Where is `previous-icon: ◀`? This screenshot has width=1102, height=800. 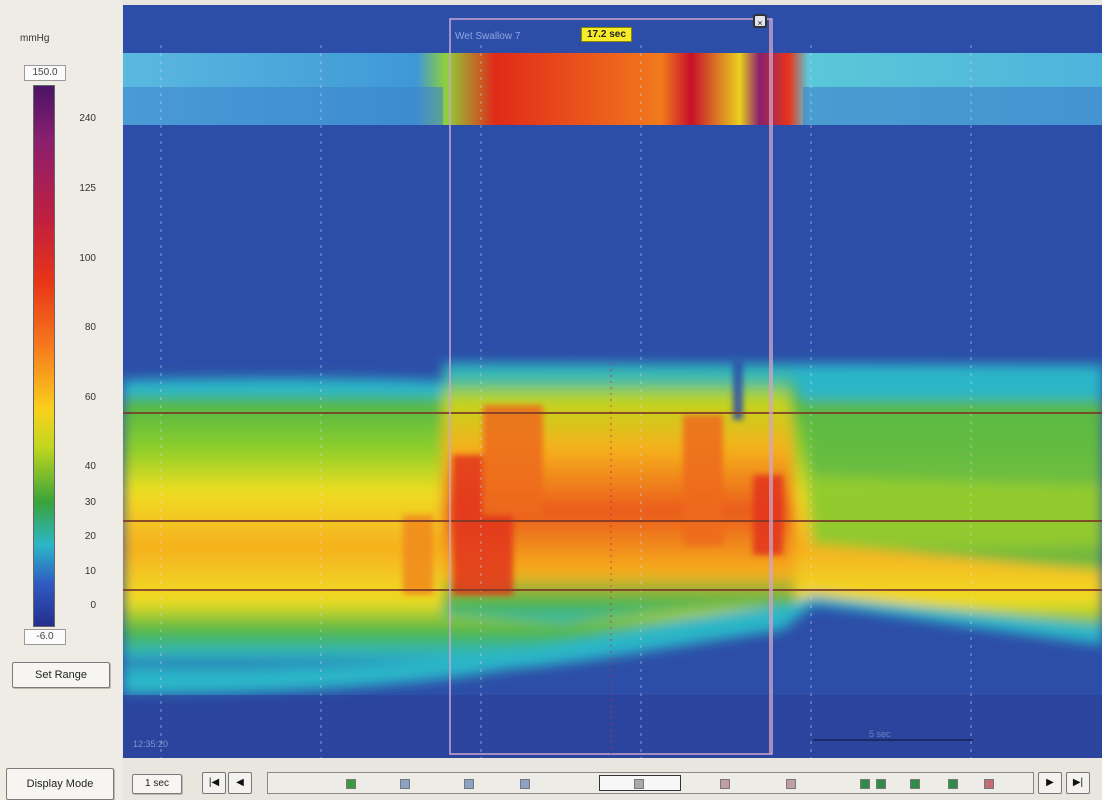
previous-icon: ◀ is located at coordinates (240, 783).